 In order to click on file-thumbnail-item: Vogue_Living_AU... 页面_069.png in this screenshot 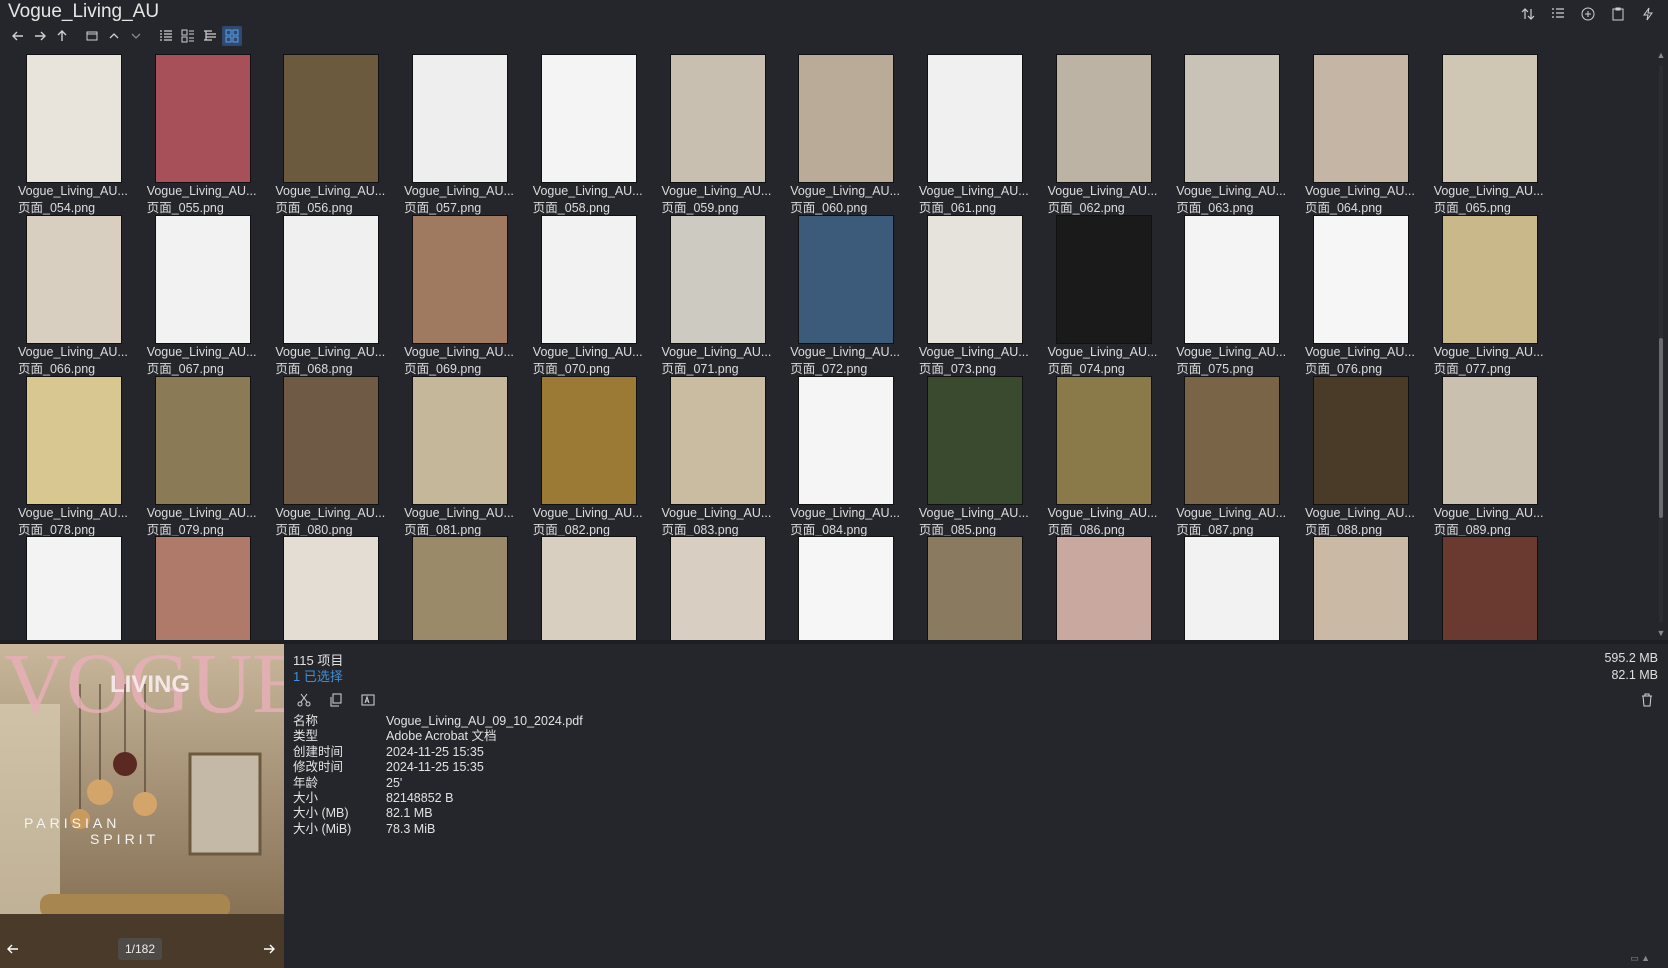, I will do `click(463, 293)`.